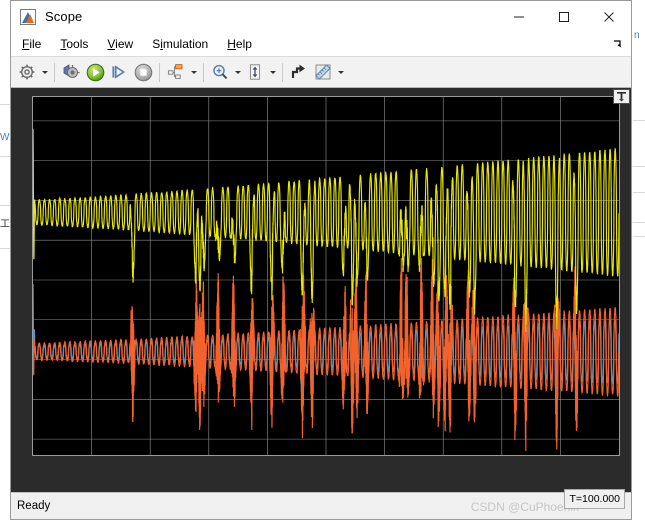 This screenshot has width=645, height=529. I want to click on window-controls, so click(563, 16).